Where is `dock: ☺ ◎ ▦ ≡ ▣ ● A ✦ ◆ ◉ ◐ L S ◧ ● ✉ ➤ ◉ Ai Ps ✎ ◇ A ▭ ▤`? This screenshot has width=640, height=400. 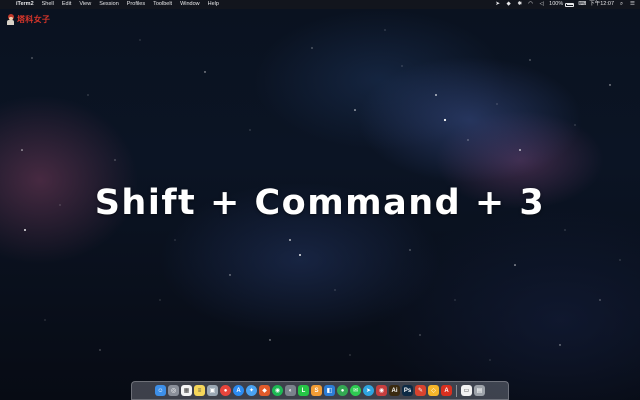
dock: ☺ ◎ ▦ ≡ ▣ ● A ✦ ◆ ◉ ◐ L S ◧ ● ✉ ➤ ◉ Ai Ps ✎ ◇ A ▭ ▤ is located at coordinates (320, 390).